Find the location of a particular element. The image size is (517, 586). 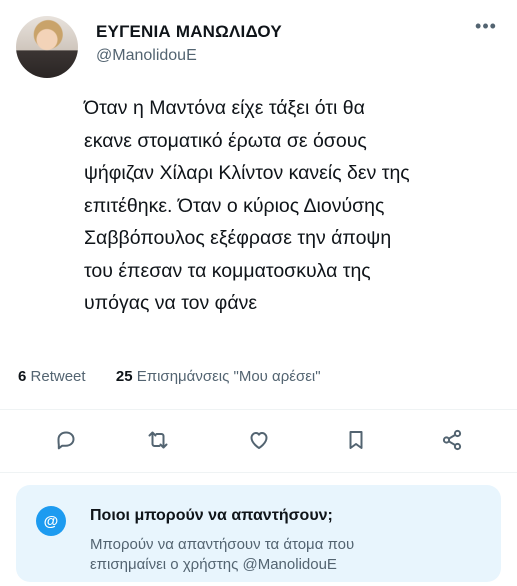

like-button is located at coordinates (259, 440).